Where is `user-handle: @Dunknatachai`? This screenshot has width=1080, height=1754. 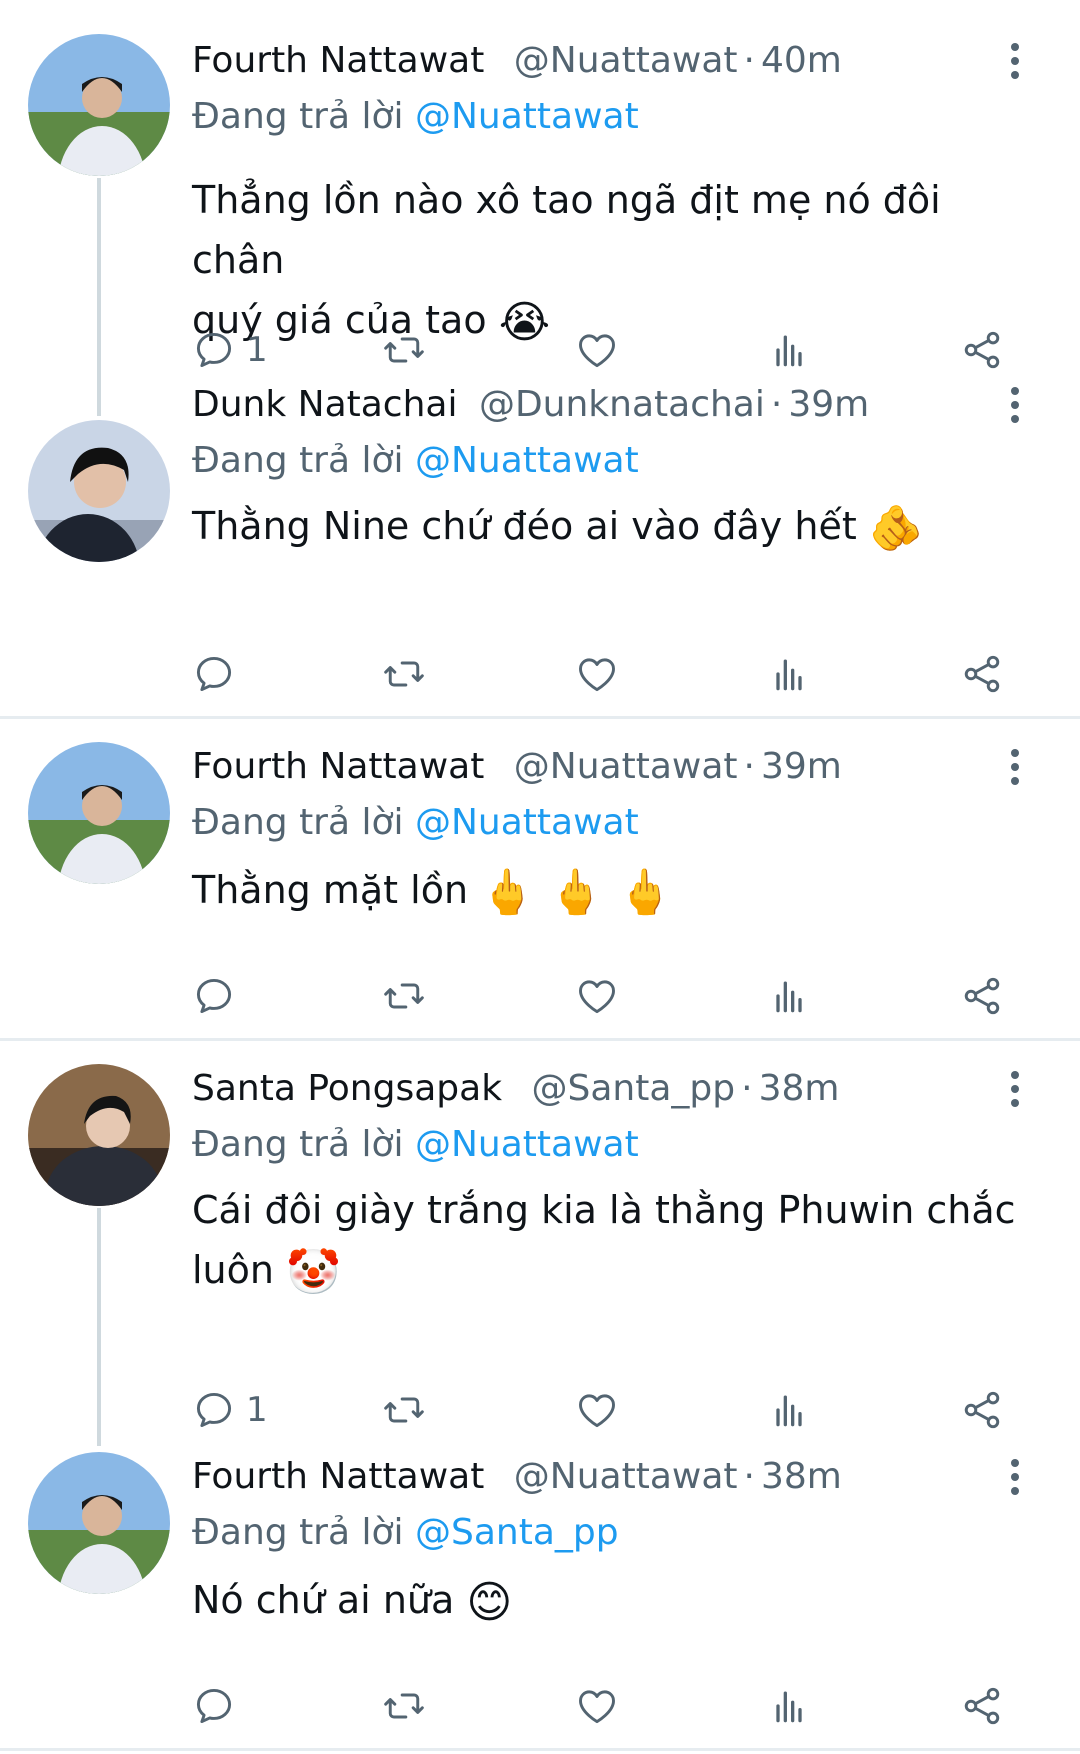 user-handle: @Dunknatachai is located at coordinates (622, 404).